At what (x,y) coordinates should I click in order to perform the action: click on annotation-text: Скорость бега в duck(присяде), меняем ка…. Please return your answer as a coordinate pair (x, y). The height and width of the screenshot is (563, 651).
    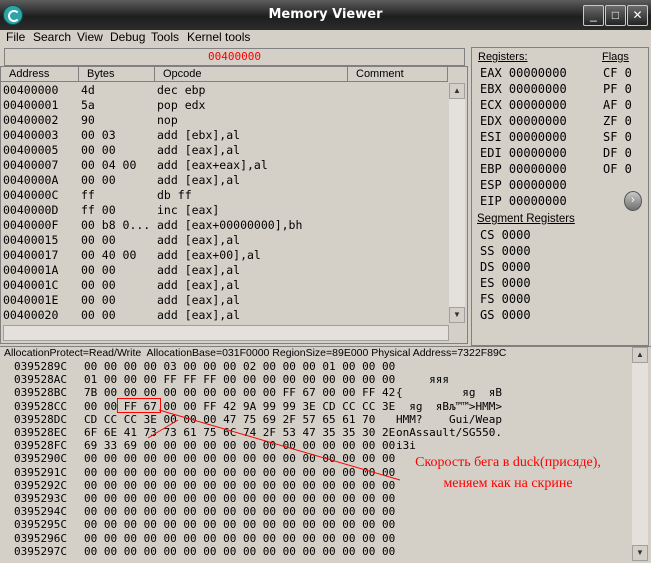
    Looking at the image, I should click on (508, 473).